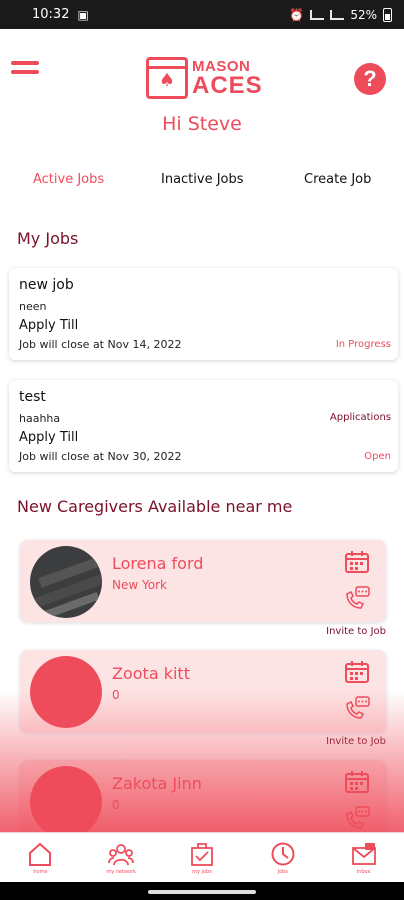 Image resolution: width=404 pixels, height=900 pixels. Describe the element at coordinates (68, 179) in the screenshot. I see `tab-active-jobs: Active Jobs` at that location.